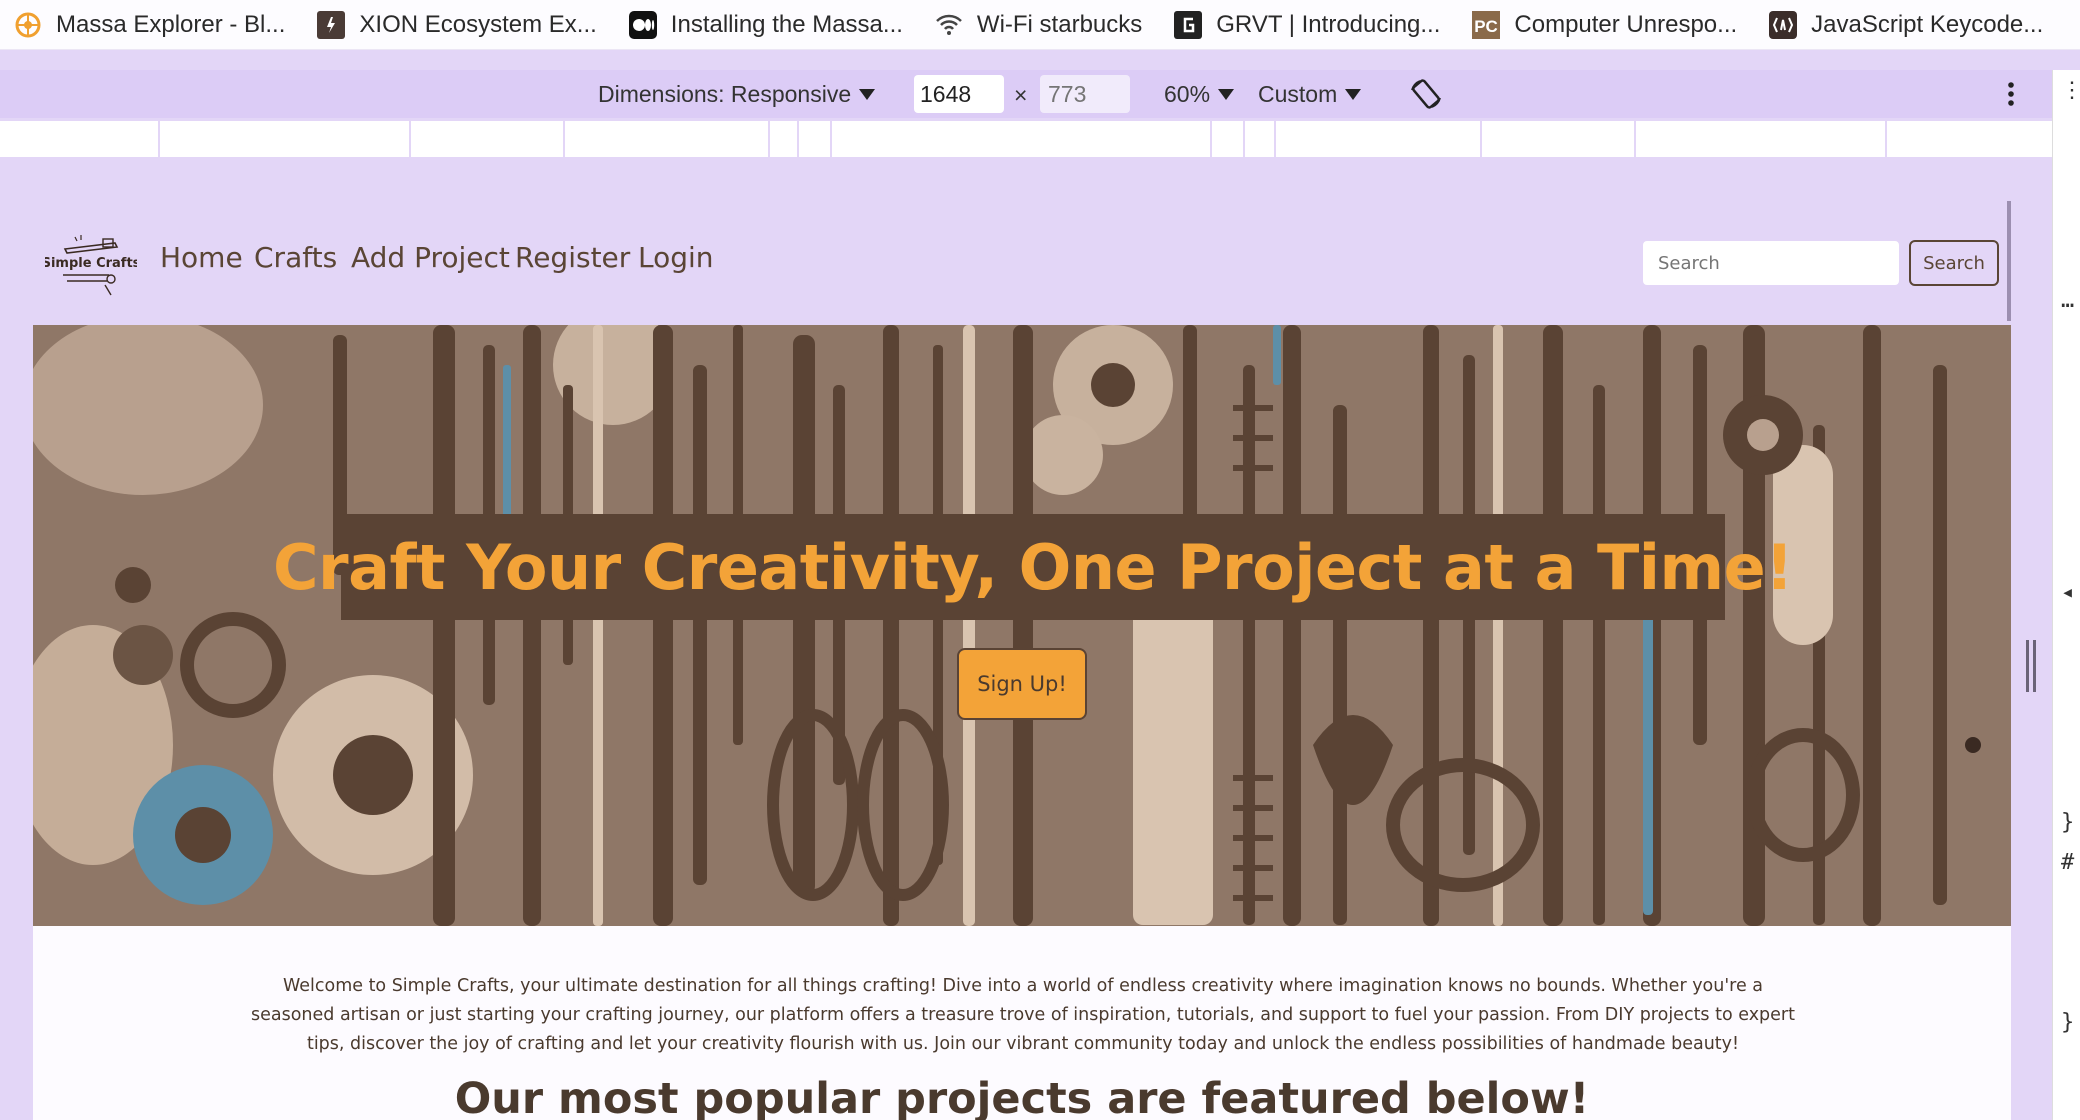 The width and height of the screenshot is (2080, 1120). I want to click on zoom-dropdown: 60%, so click(1199, 94).